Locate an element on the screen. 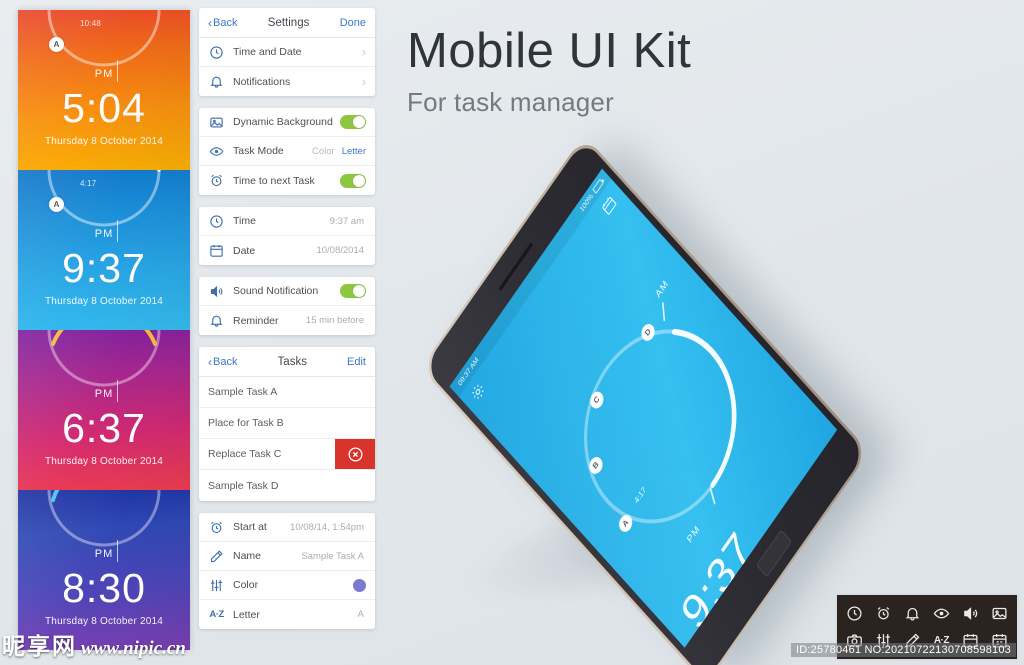 The width and height of the screenshot is (1024, 665). settings-done-button: Done is located at coordinates (353, 23).